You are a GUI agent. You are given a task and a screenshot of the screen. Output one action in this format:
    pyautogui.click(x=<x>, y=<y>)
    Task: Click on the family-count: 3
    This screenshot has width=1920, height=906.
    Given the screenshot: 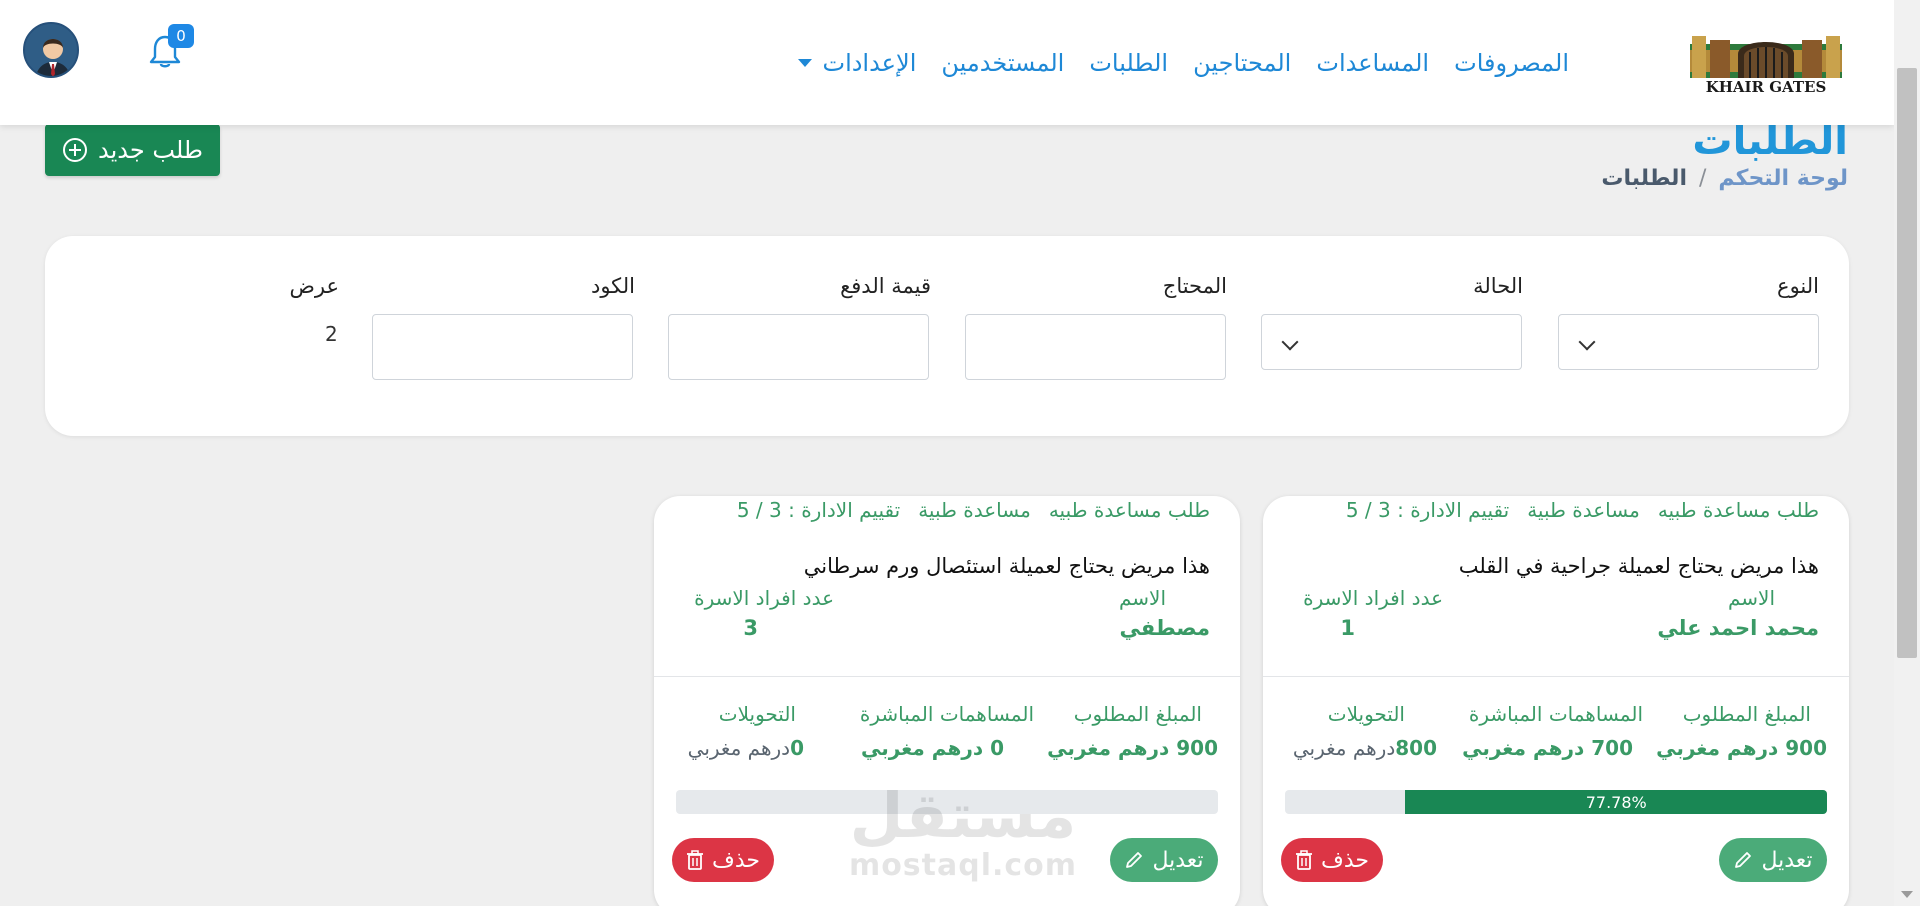 What is the action you would take?
    pyautogui.click(x=750, y=628)
    